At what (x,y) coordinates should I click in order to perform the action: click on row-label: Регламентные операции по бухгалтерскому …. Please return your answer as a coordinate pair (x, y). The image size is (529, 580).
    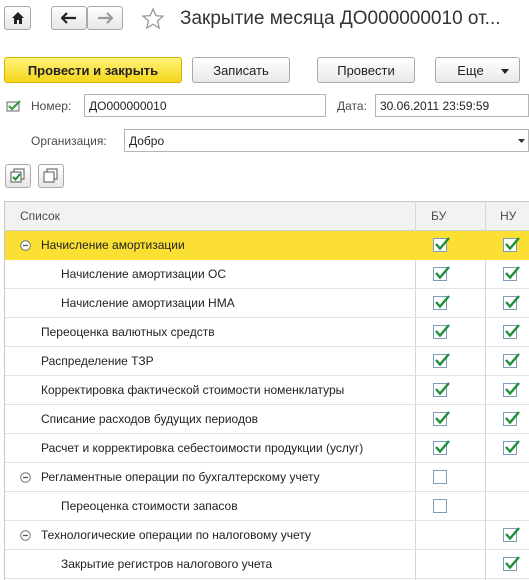
    Looking at the image, I should click on (180, 477).